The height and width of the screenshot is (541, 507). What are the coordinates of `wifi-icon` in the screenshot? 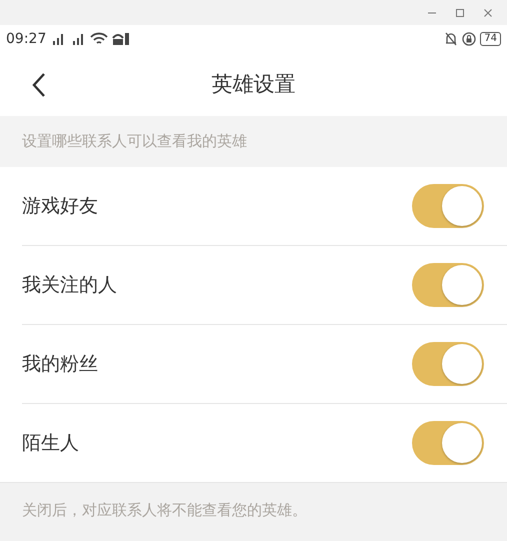 It's located at (99, 39).